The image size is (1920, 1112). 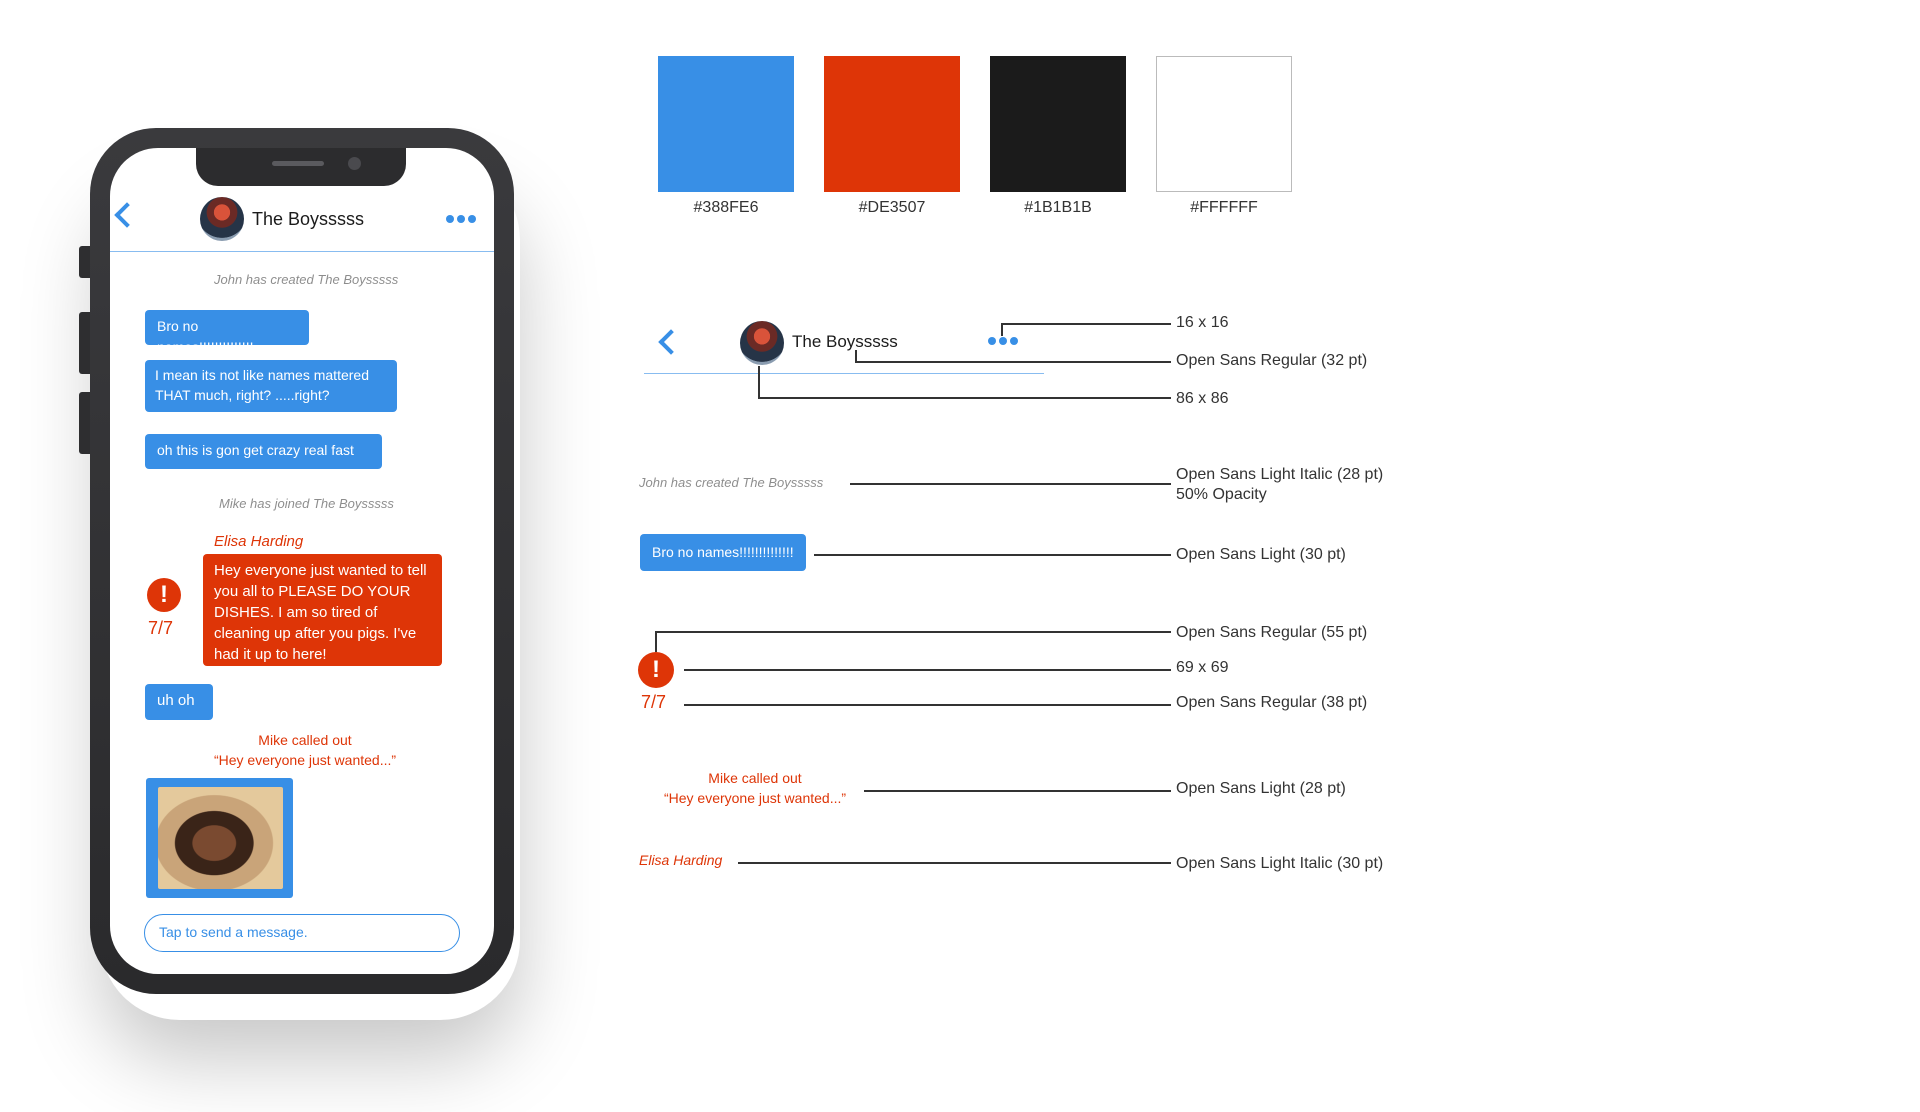 What do you see at coordinates (992, 555) in the screenshot?
I see `leader-bubble` at bounding box center [992, 555].